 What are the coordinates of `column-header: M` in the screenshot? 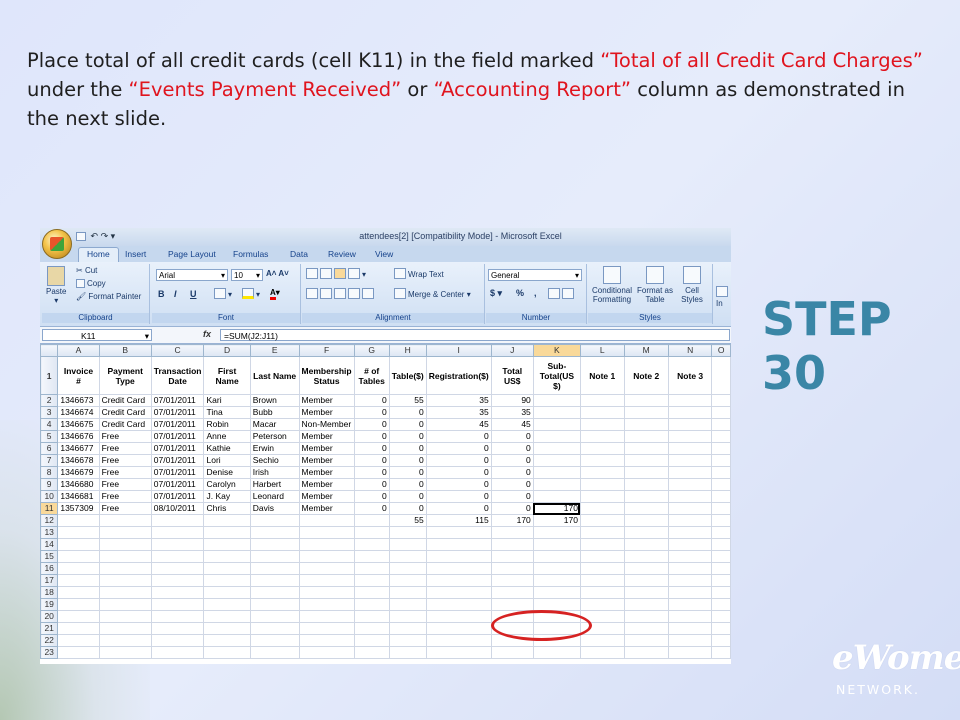 It's located at (646, 350).